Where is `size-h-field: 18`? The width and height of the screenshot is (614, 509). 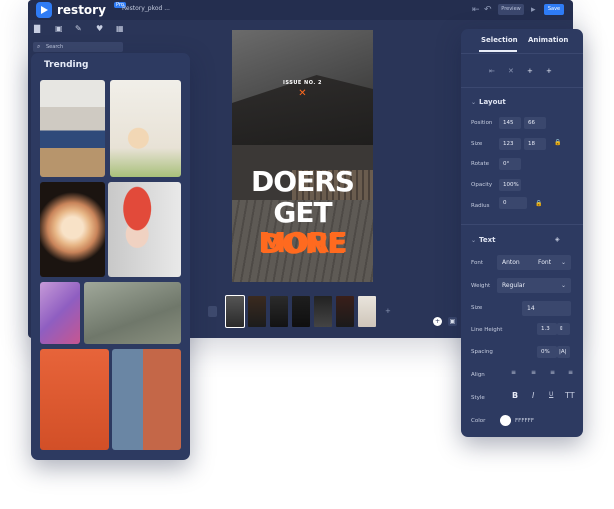 size-h-field: 18 is located at coordinates (535, 144).